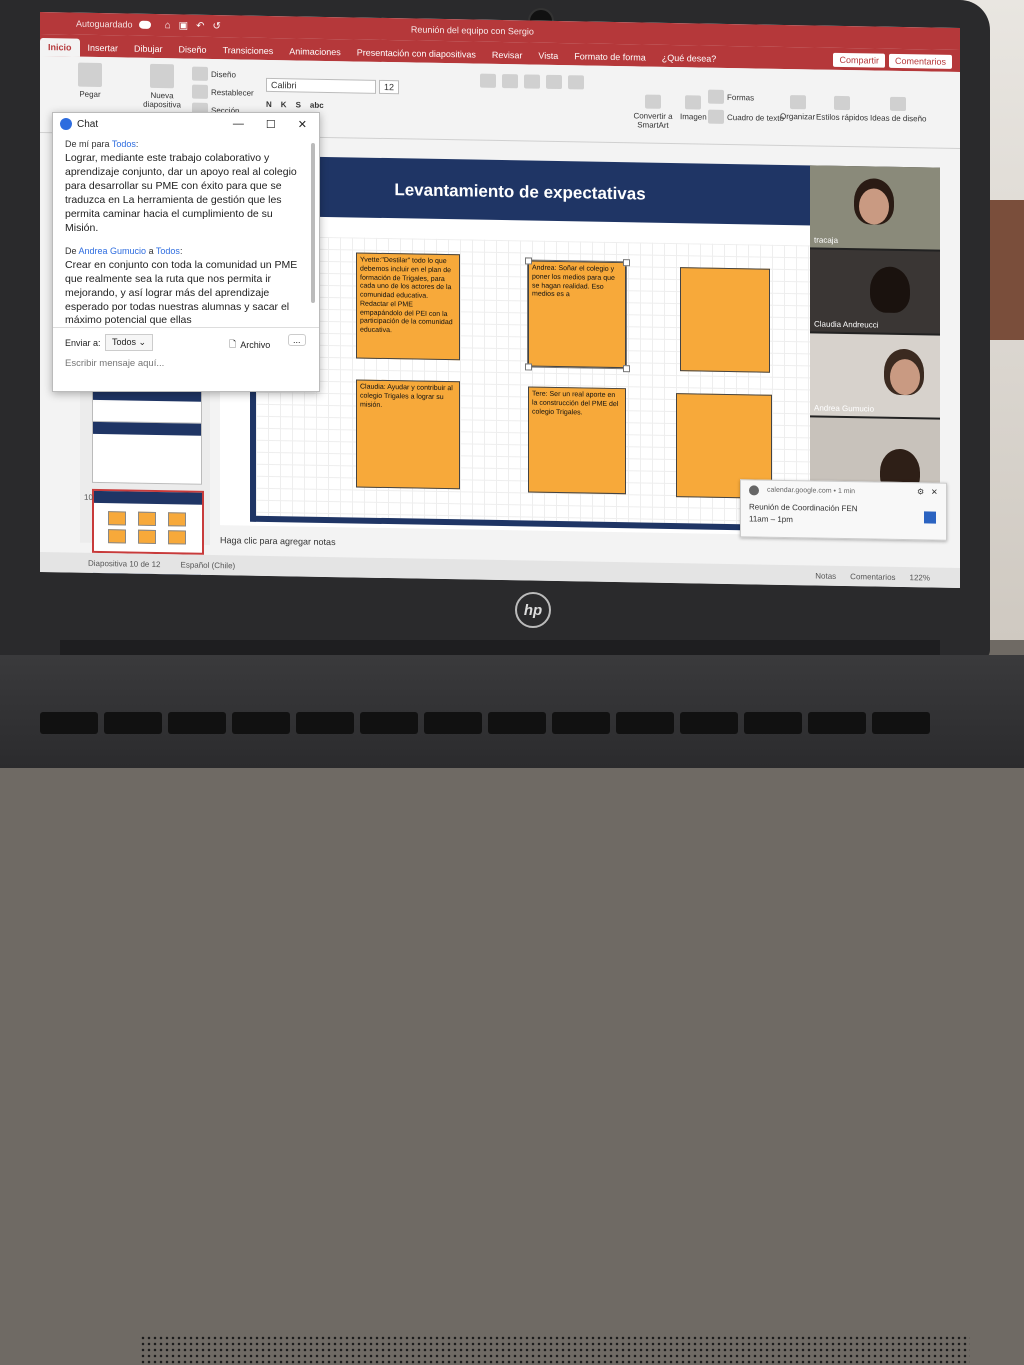  I want to click on chat-scrollbar, so click(313, 223).